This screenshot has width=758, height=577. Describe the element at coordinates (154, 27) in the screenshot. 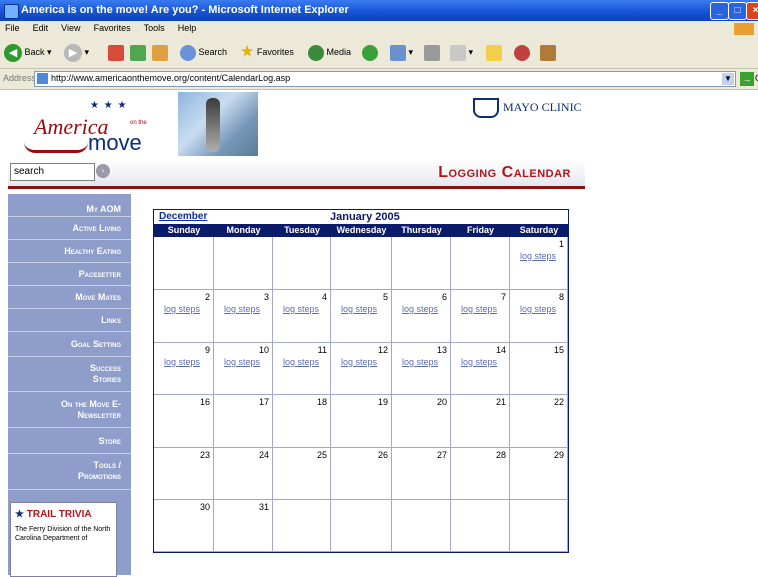

I see `menu-tools: Tools` at that location.